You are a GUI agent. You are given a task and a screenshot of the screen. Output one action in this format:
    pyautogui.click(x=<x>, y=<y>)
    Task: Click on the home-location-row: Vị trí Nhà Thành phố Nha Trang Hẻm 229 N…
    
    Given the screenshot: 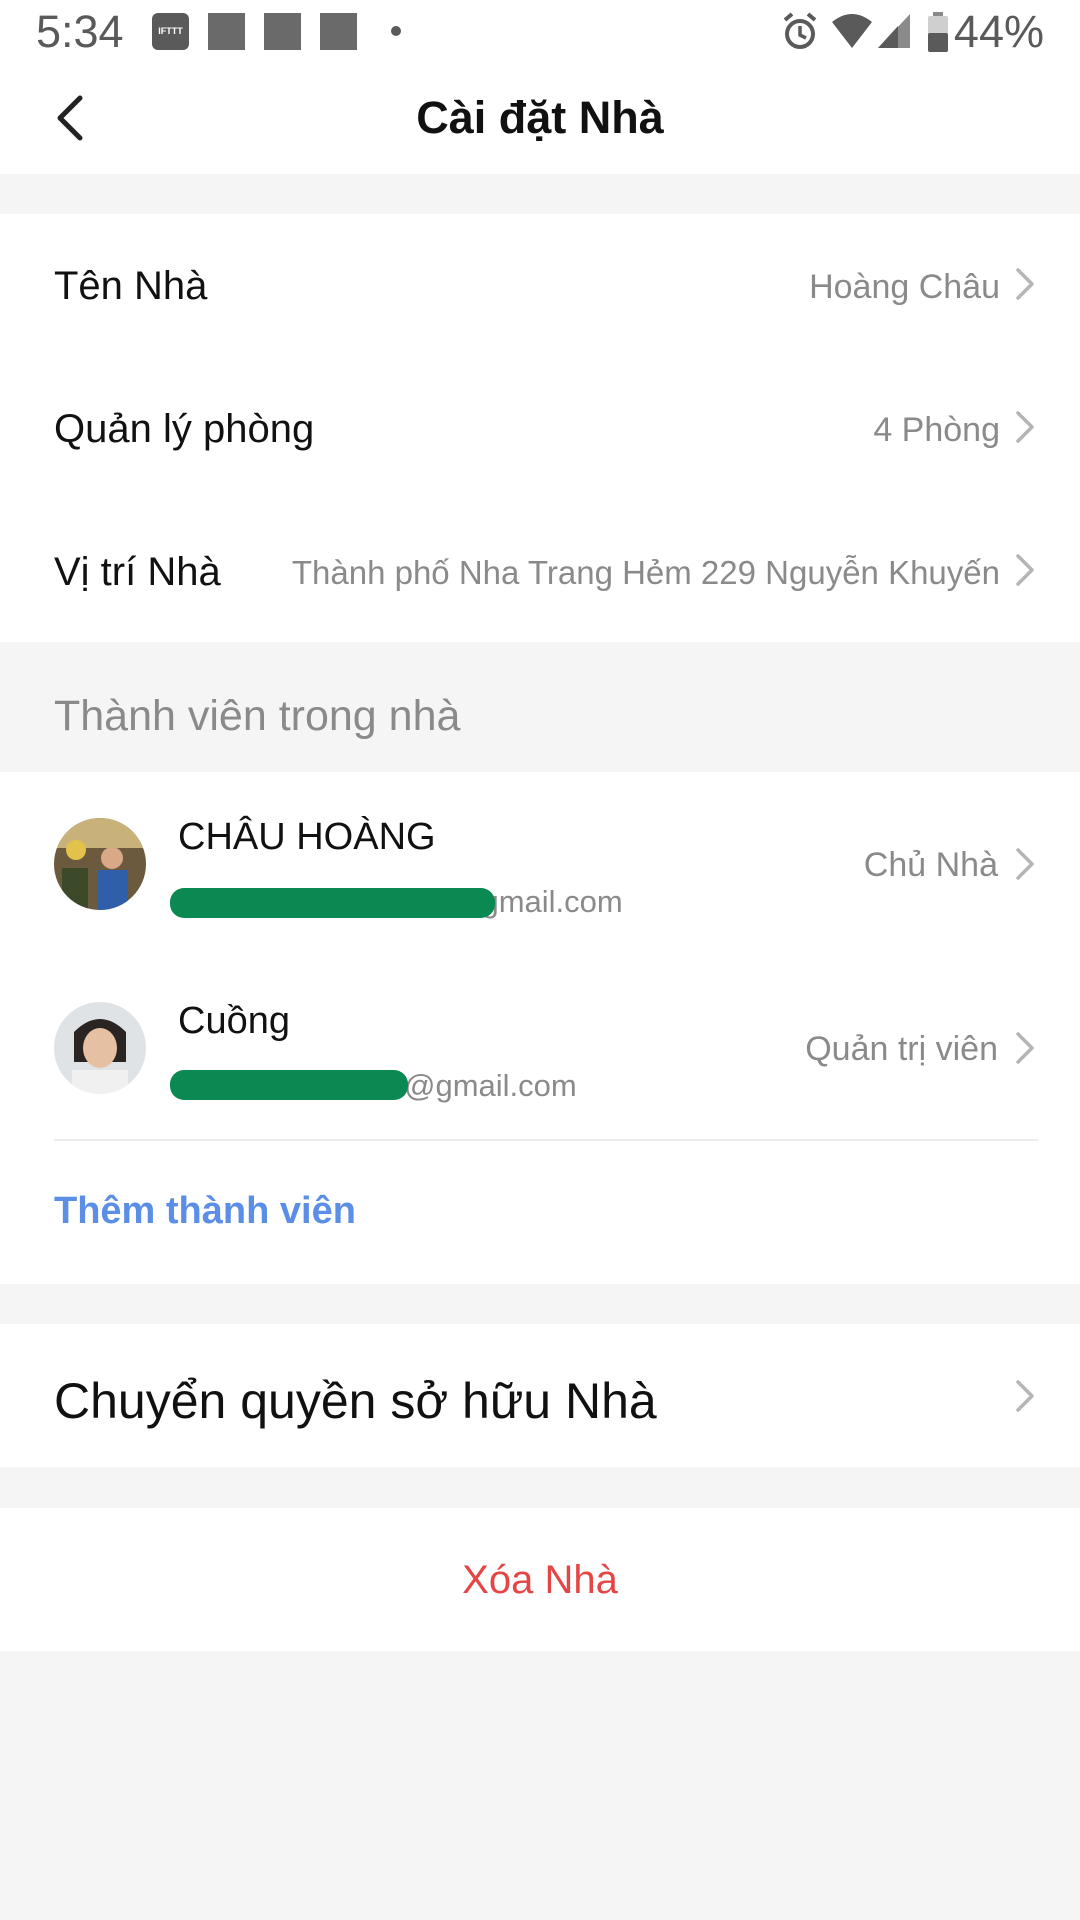 What is the action you would take?
    pyautogui.click(x=540, y=571)
    